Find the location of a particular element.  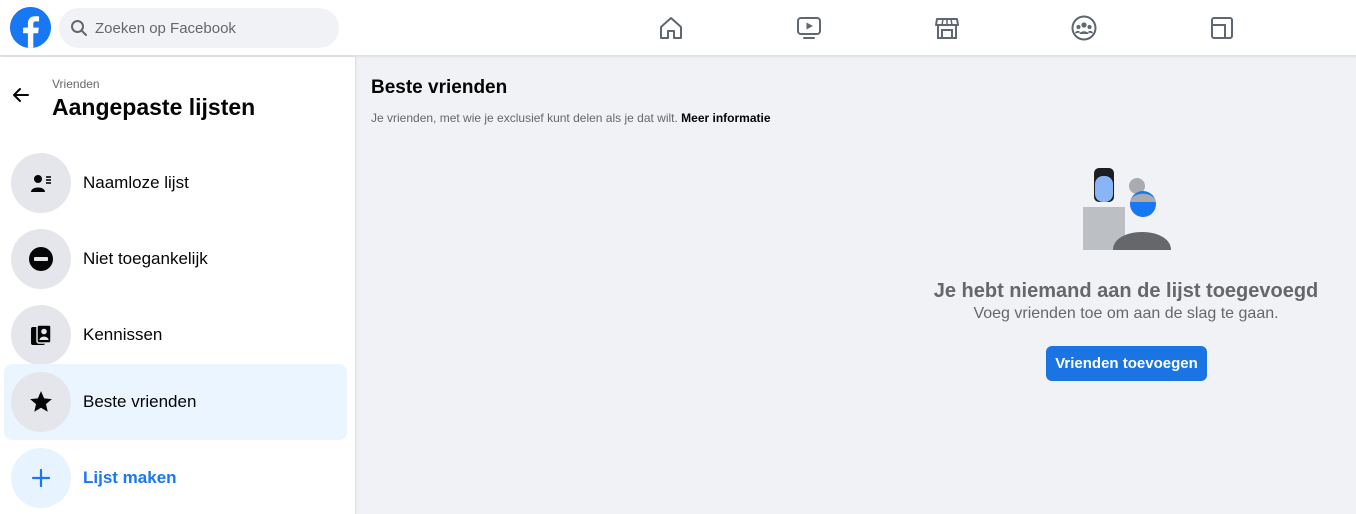

sidebar-item-label: Beste vrienden is located at coordinates (140, 401).